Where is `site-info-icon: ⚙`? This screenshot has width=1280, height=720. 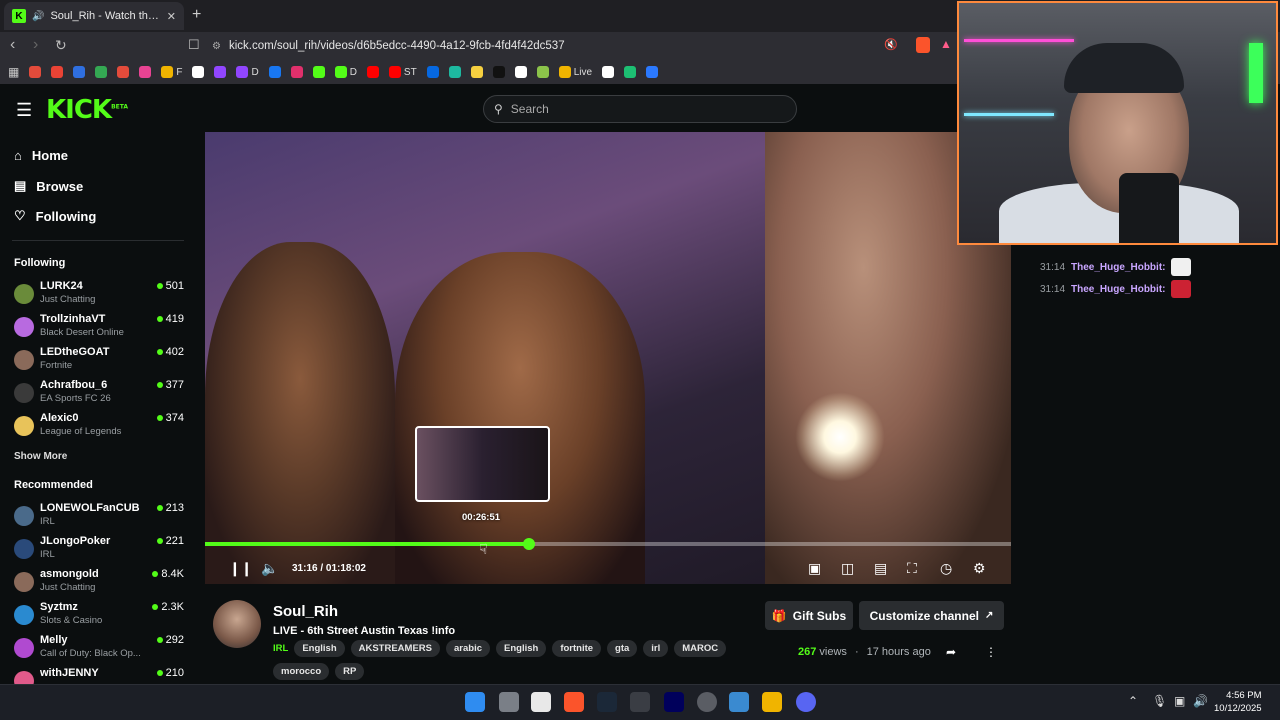
site-info-icon: ⚙ is located at coordinates (216, 46).